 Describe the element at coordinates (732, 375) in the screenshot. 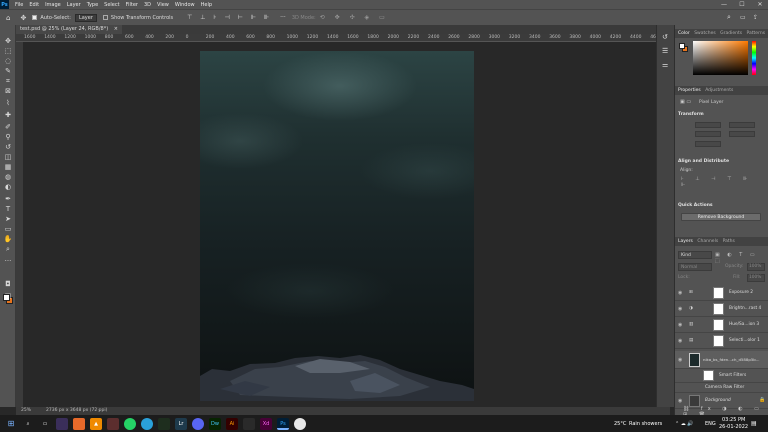

I see `smart-filters-label: Smart Filters` at that location.